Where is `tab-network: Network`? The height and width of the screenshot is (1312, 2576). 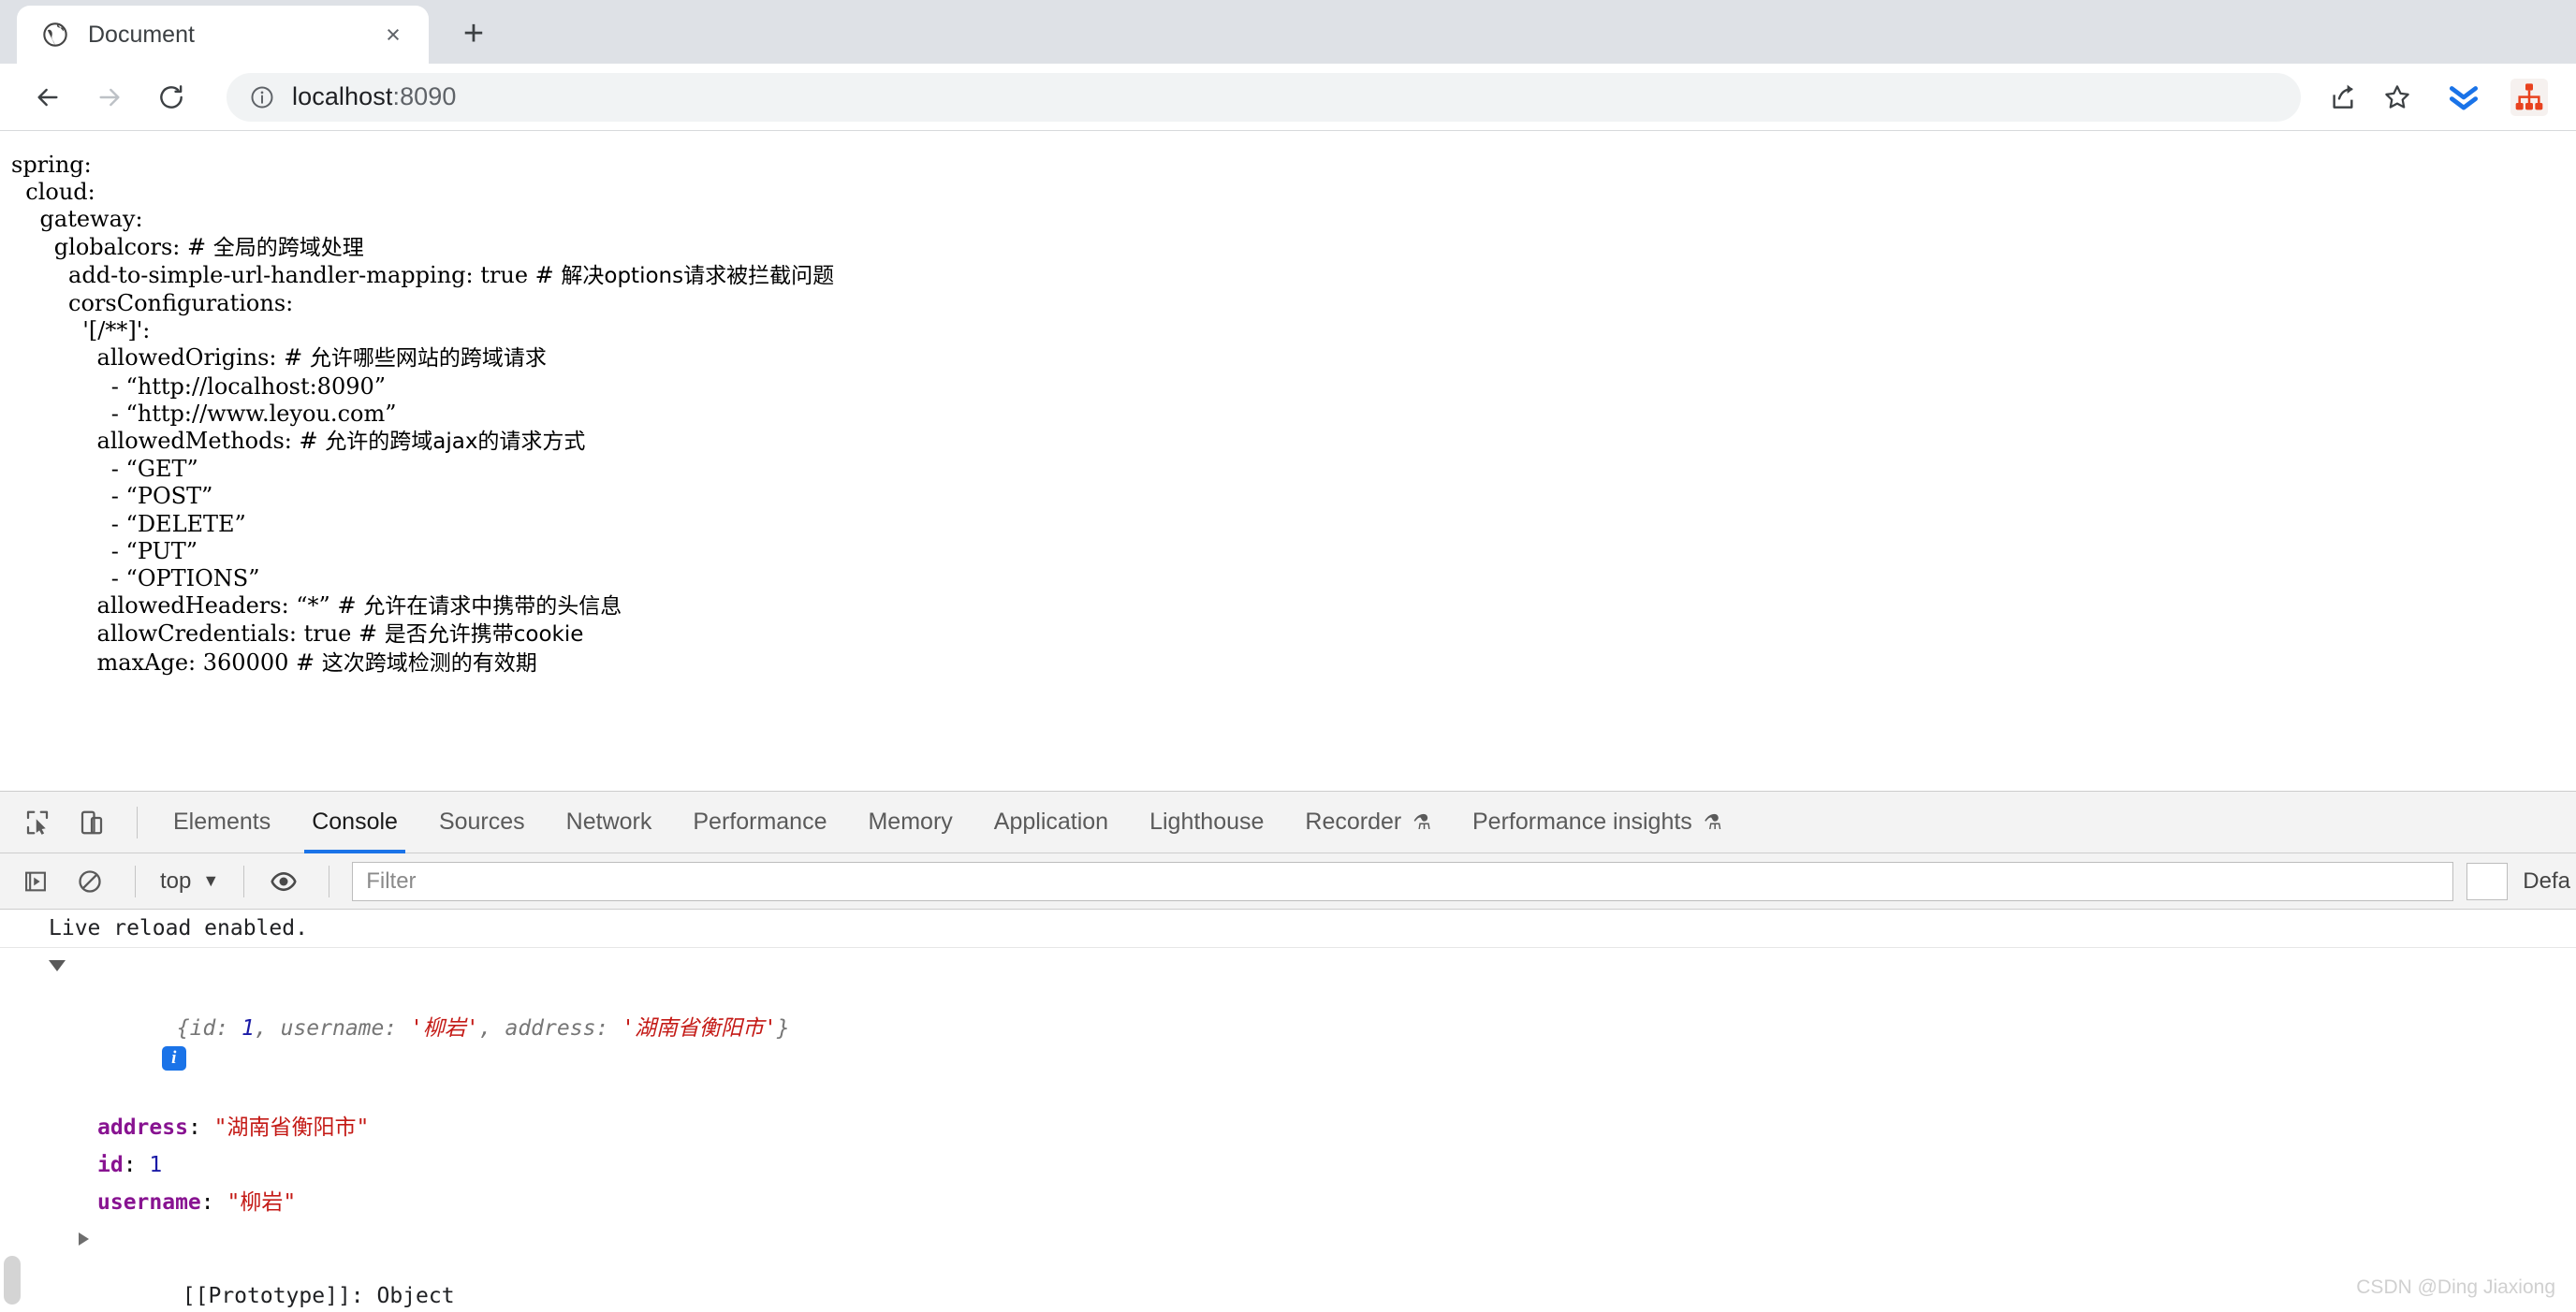
tab-network: Network is located at coordinates (609, 822).